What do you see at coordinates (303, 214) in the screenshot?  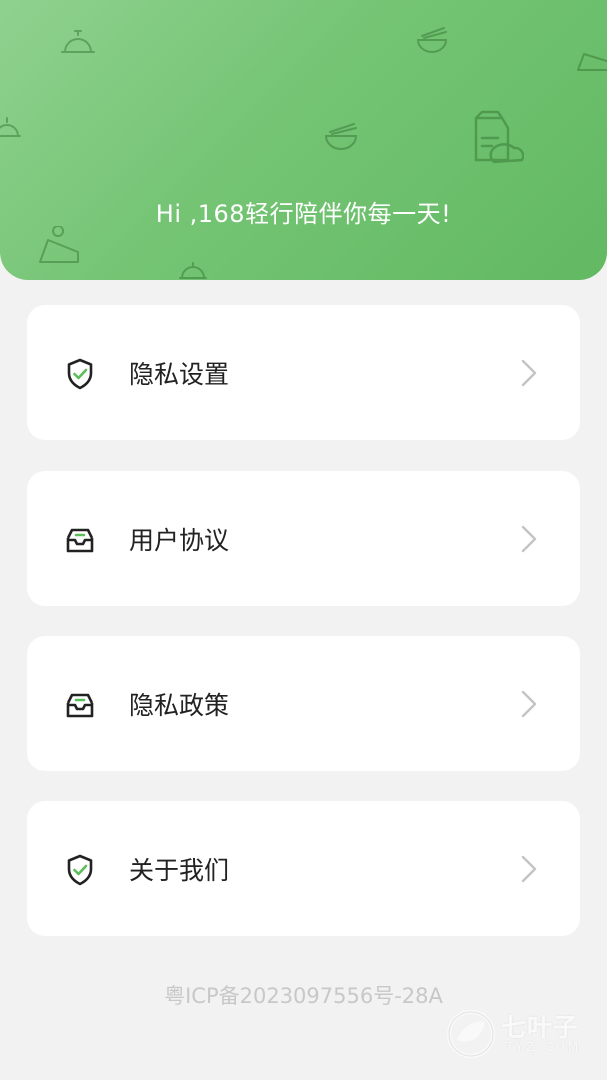 I see `greeting-text: Hi ,168轻行陪伴你每一天!` at bounding box center [303, 214].